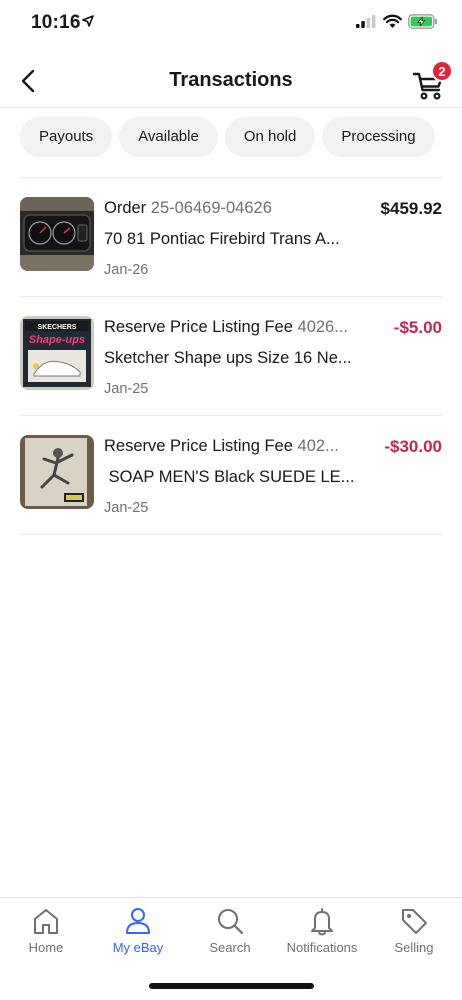 This screenshot has height=1000, width=462. I want to click on item-thumbnail: SKECHERS Shape-ups, so click(57, 353).